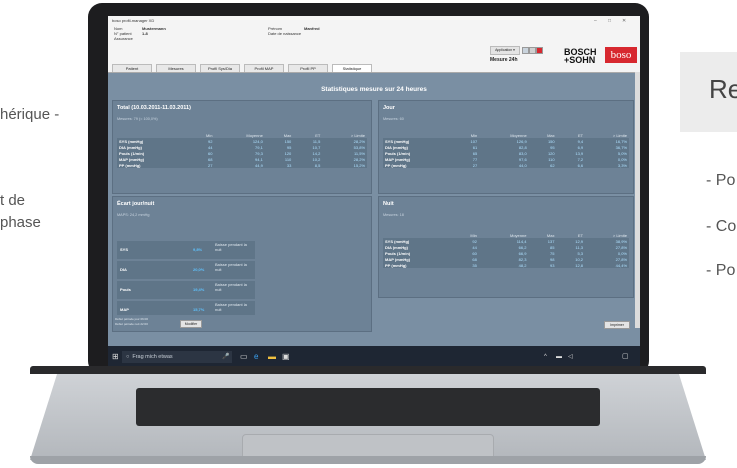  Describe the element at coordinates (393, 119) in the screenshot. I see `jour-sub: Mesures: 60` at that location.